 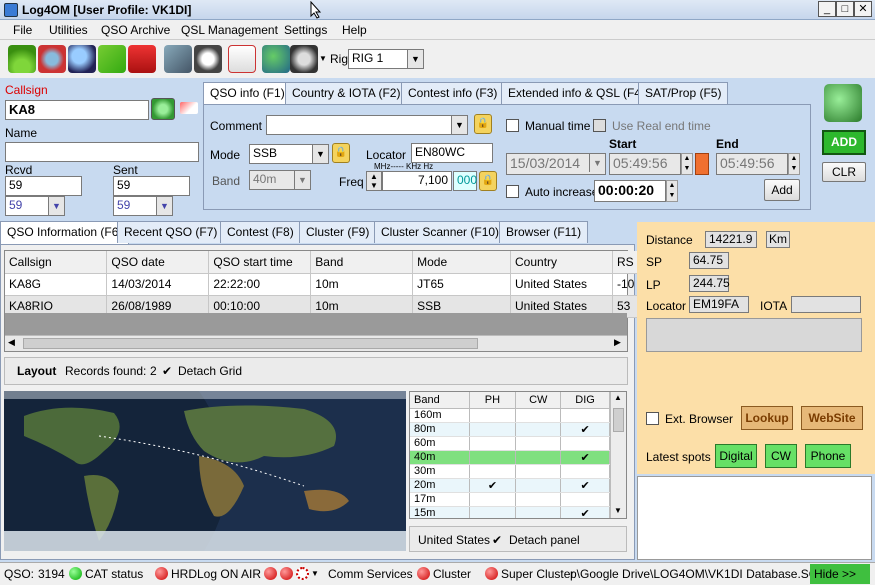 What do you see at coordinates (43, 186) in the screenshot?
I see `rcvd-input: 59` at bounding box center [43, 186].